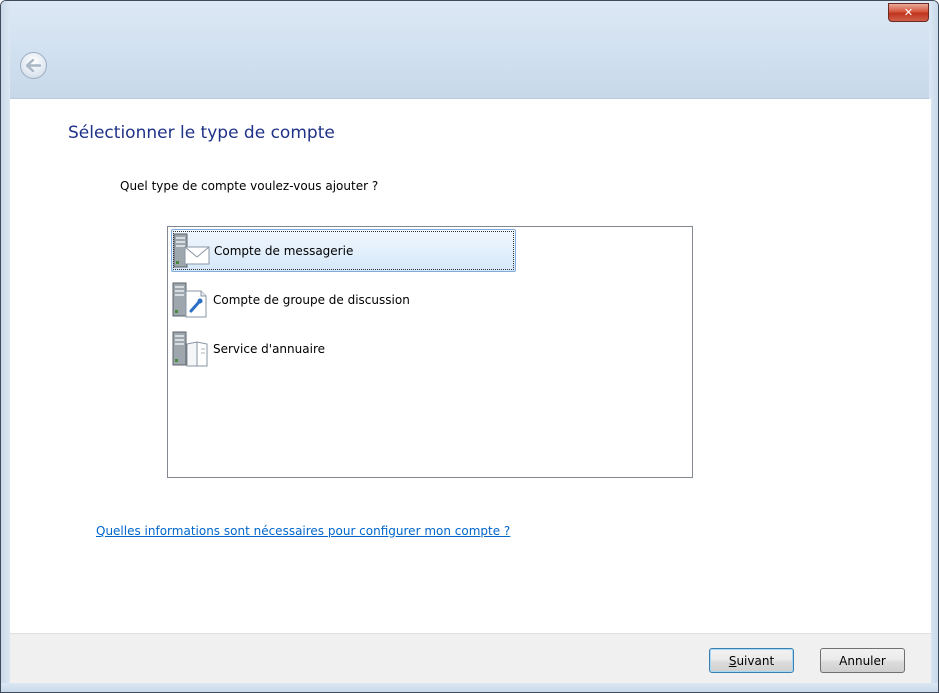 Image resolution: width=939 pixels, height=693 pixels. What do you see at coordinates (192, 300) in the screenshot?
I see `newsgroup-server-icon` at bounding box center [192, 300].